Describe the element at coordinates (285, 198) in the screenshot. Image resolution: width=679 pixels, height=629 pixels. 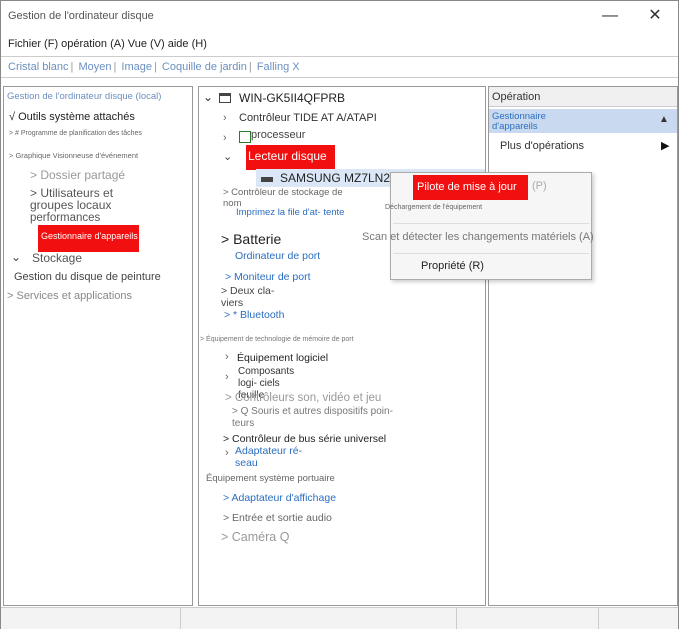
I see `tree-storage-controllers: > Contrôleur de stockage de nom` at that location.